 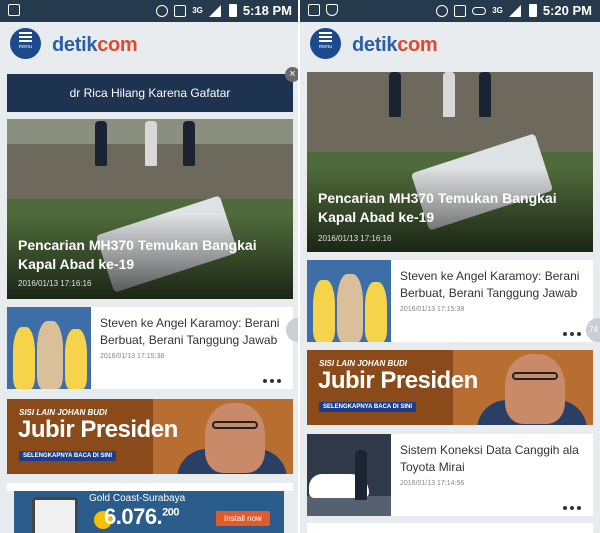 What do you see at coordinates (55, 515) in the screenshot?
I see `phone-image` at bounding box center [55, 515].